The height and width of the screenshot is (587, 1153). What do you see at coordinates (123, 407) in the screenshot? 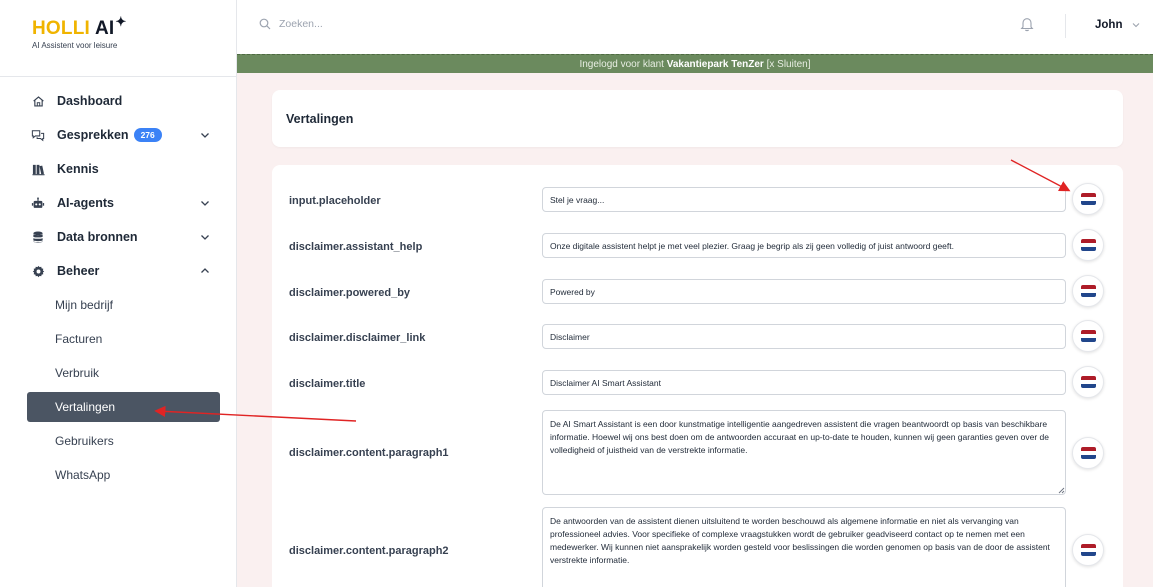
I see `sidebar-subitem-vertalingen: Vertalingen` at bounding box center [123, 407].